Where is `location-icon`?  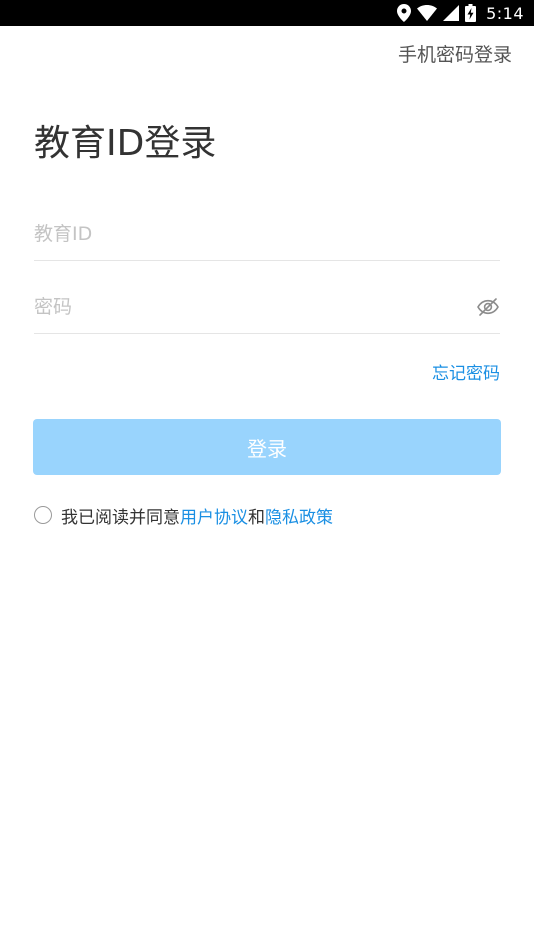 location-icon is located at coordinates (404, 13).